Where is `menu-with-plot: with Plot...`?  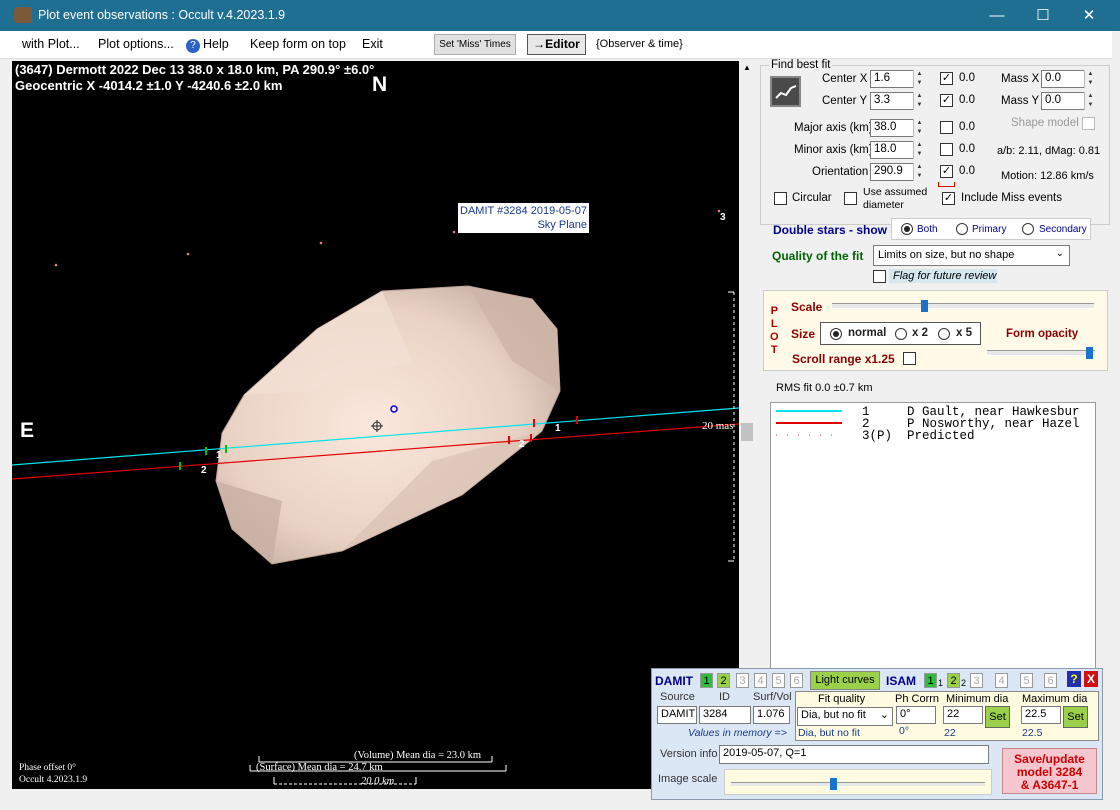 menu-with-plot: with Plot... is located at coordinates (51, 44).